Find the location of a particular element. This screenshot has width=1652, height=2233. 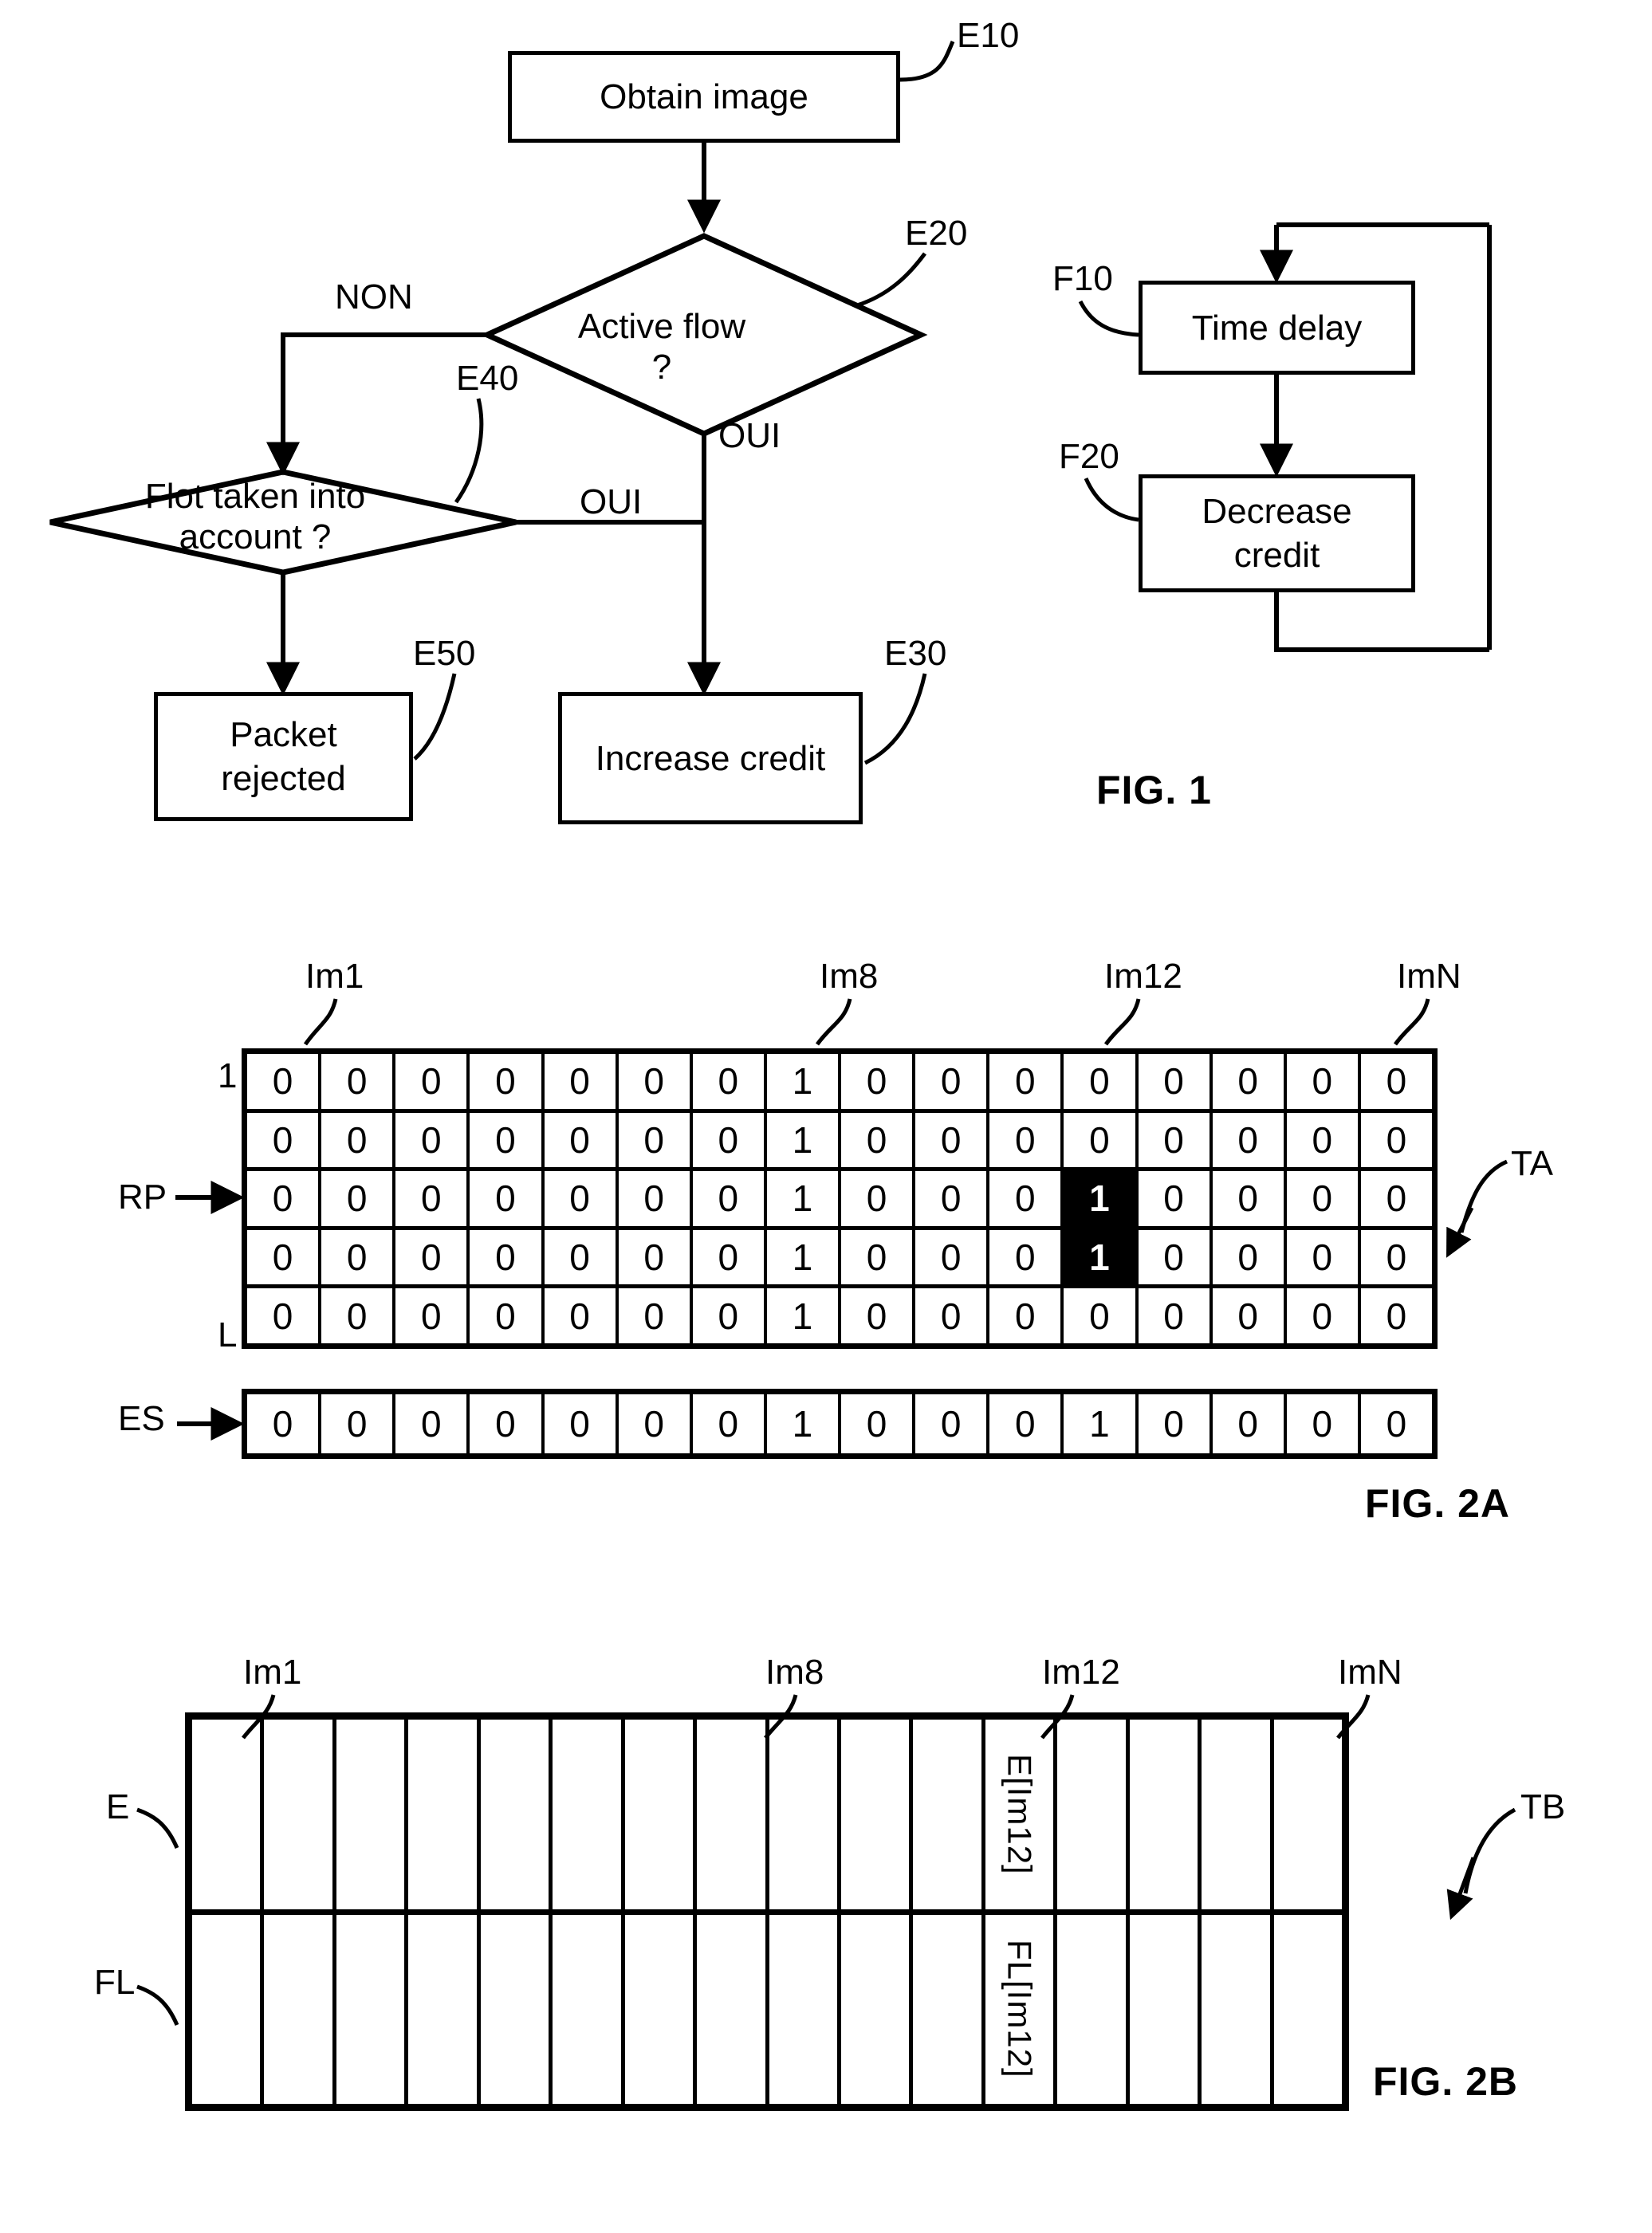

fig2a-caption: FIG. 2A is located at coordinates (1438, 1503).